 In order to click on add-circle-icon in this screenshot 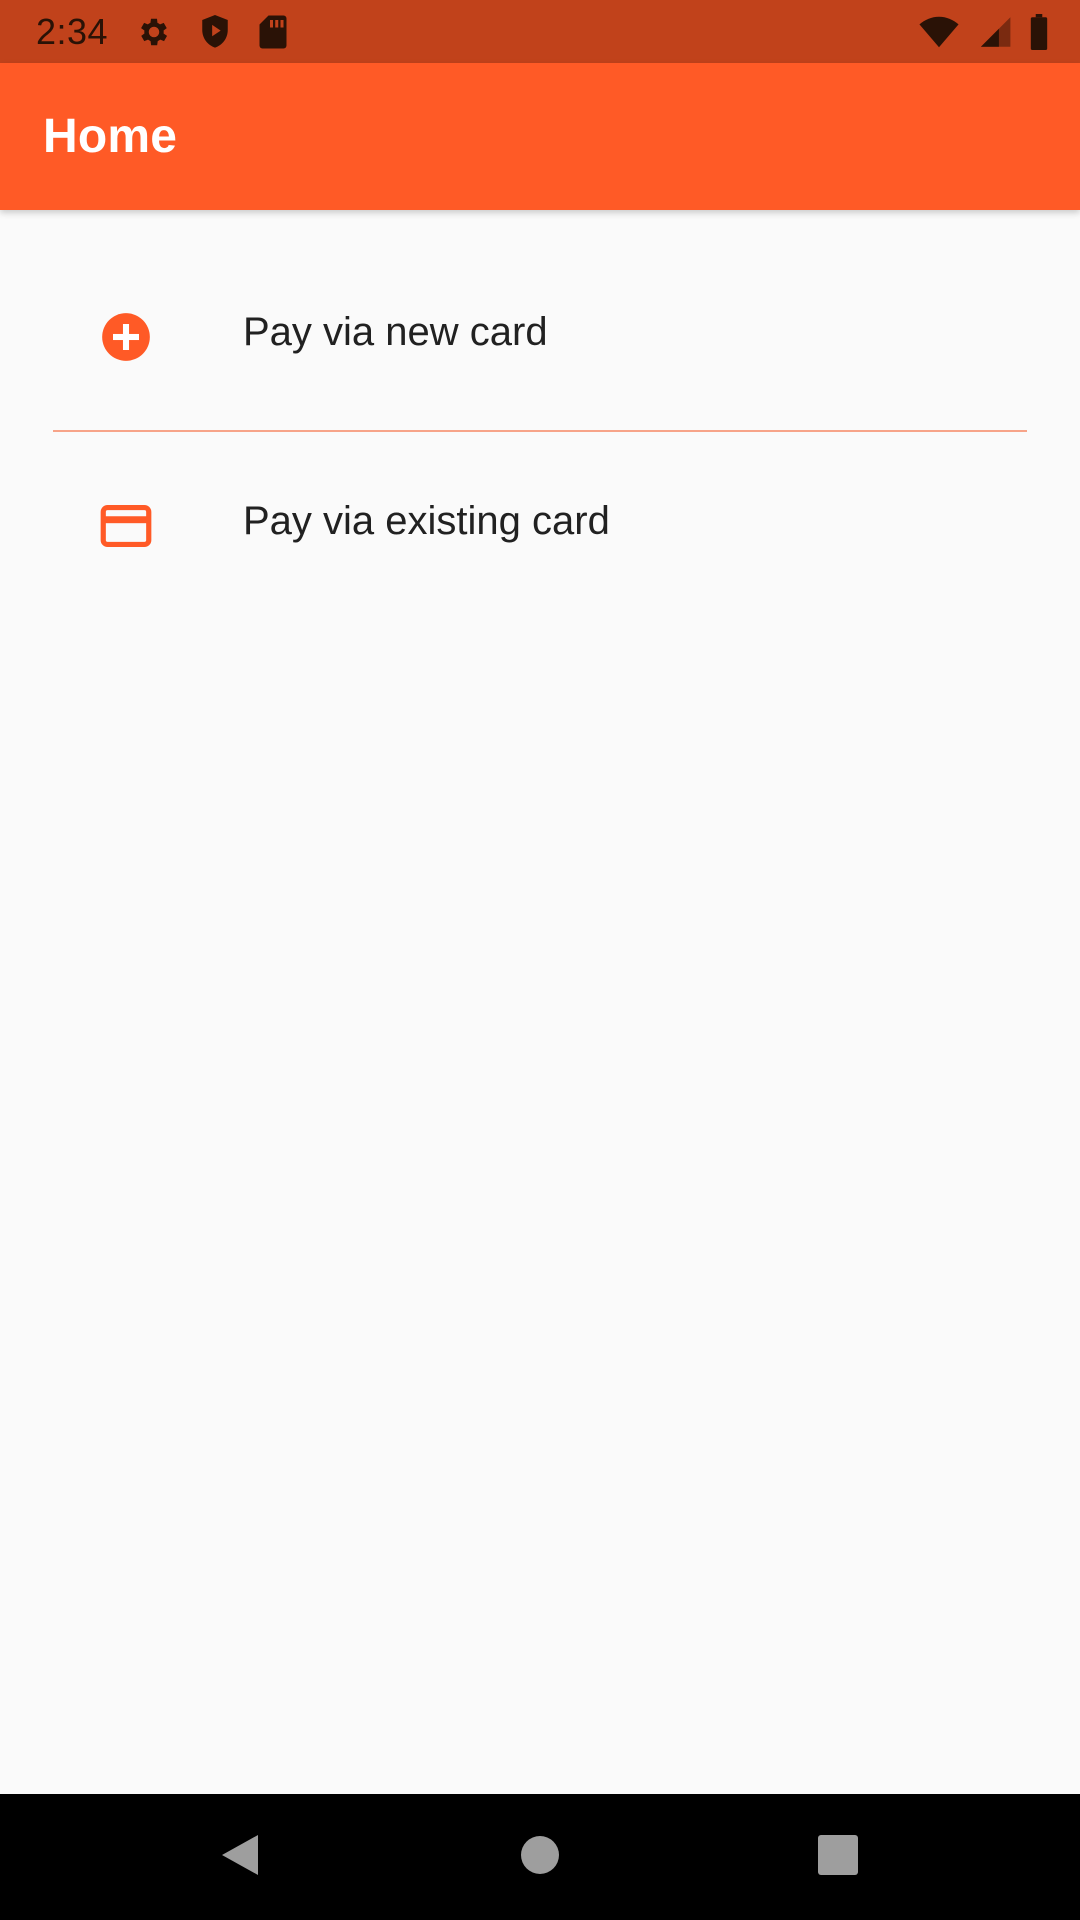, I will do `click(126, 337)`.